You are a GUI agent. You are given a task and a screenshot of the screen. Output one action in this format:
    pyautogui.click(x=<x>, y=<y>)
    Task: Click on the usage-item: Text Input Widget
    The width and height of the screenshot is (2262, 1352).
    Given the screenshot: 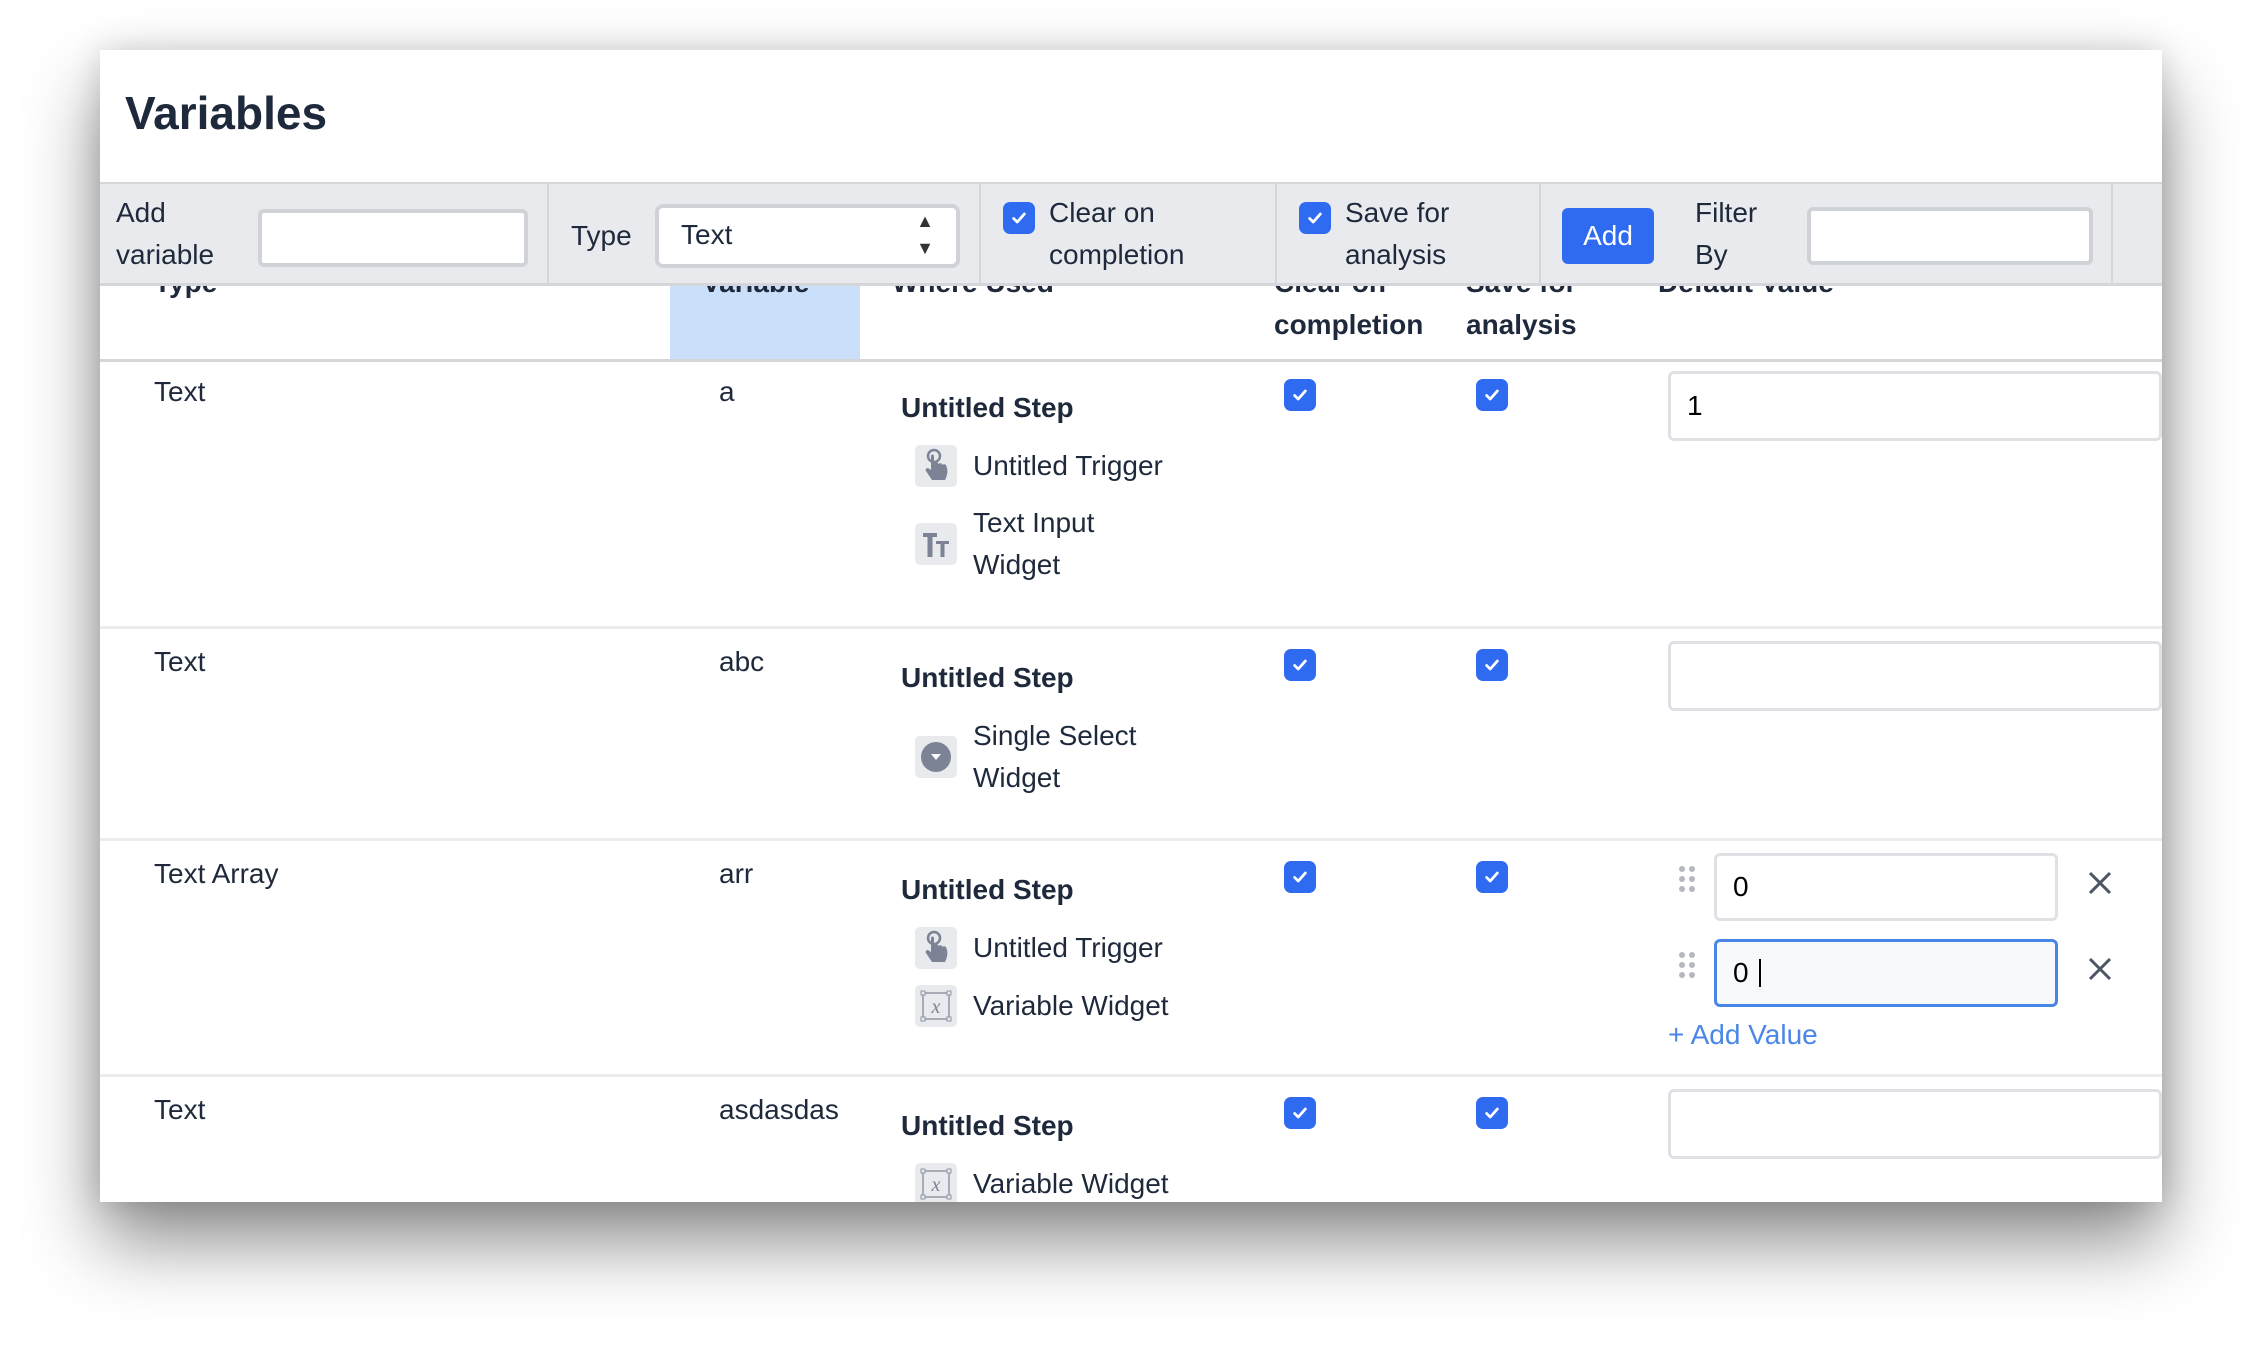 What is the action you would take?
    pyautogui.click(x=1035, y=544)
    